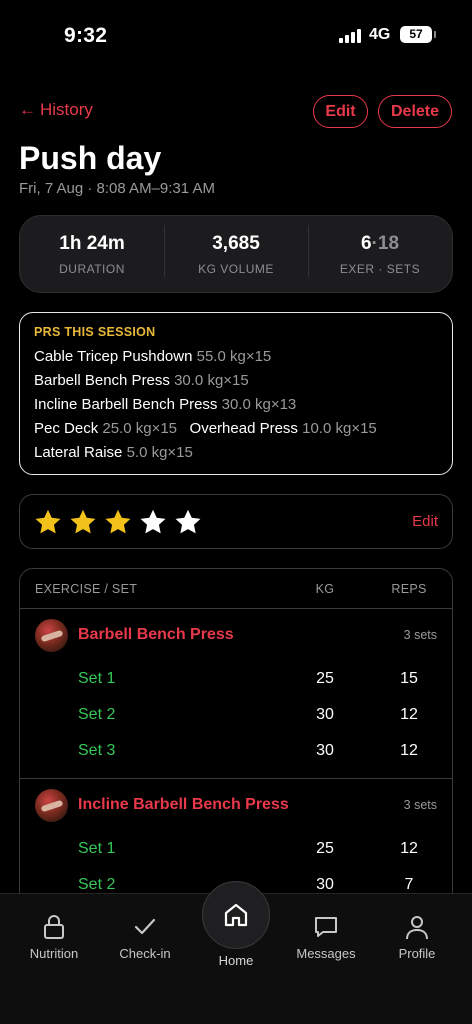  I want to click on set-row: Set 1 25 15, so click(236, 679).